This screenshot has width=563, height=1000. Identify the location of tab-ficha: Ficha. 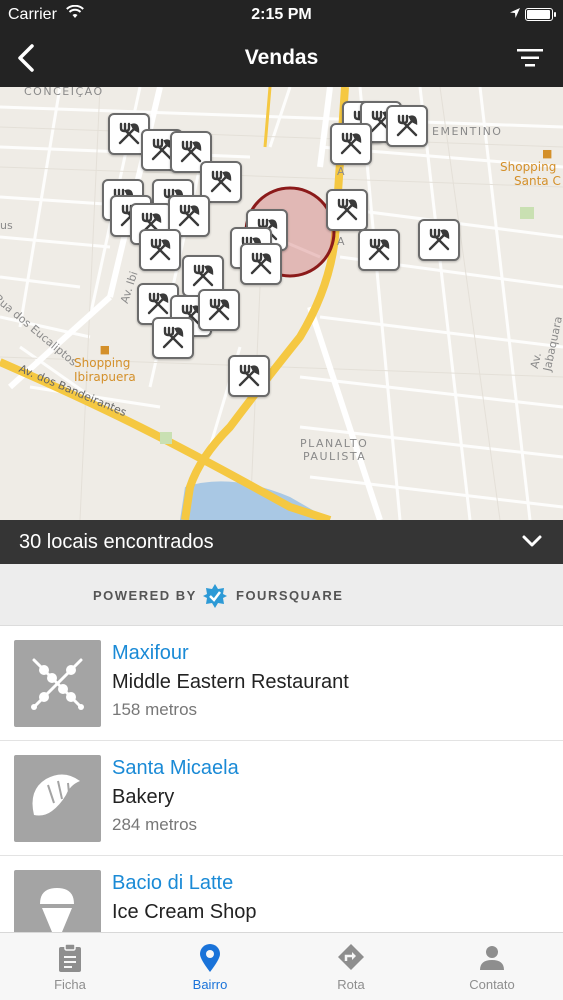
(70, 966).